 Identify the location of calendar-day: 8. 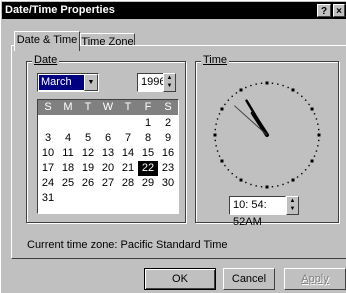
(148, 138).